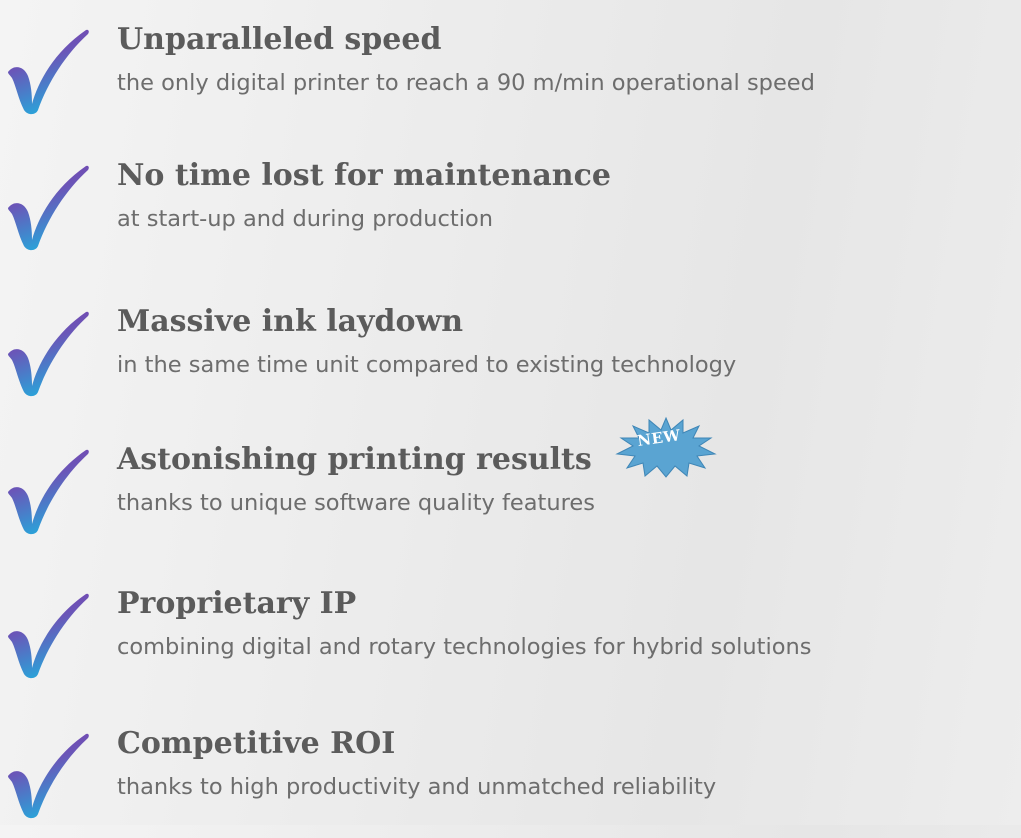 Image resolution: width=1021 pixels, height=838 pixels. What do you see at coordinates (279, 39) in the screenshot?
I see `feature-title: Unparalleled speed` at bounding box center [279, 39].